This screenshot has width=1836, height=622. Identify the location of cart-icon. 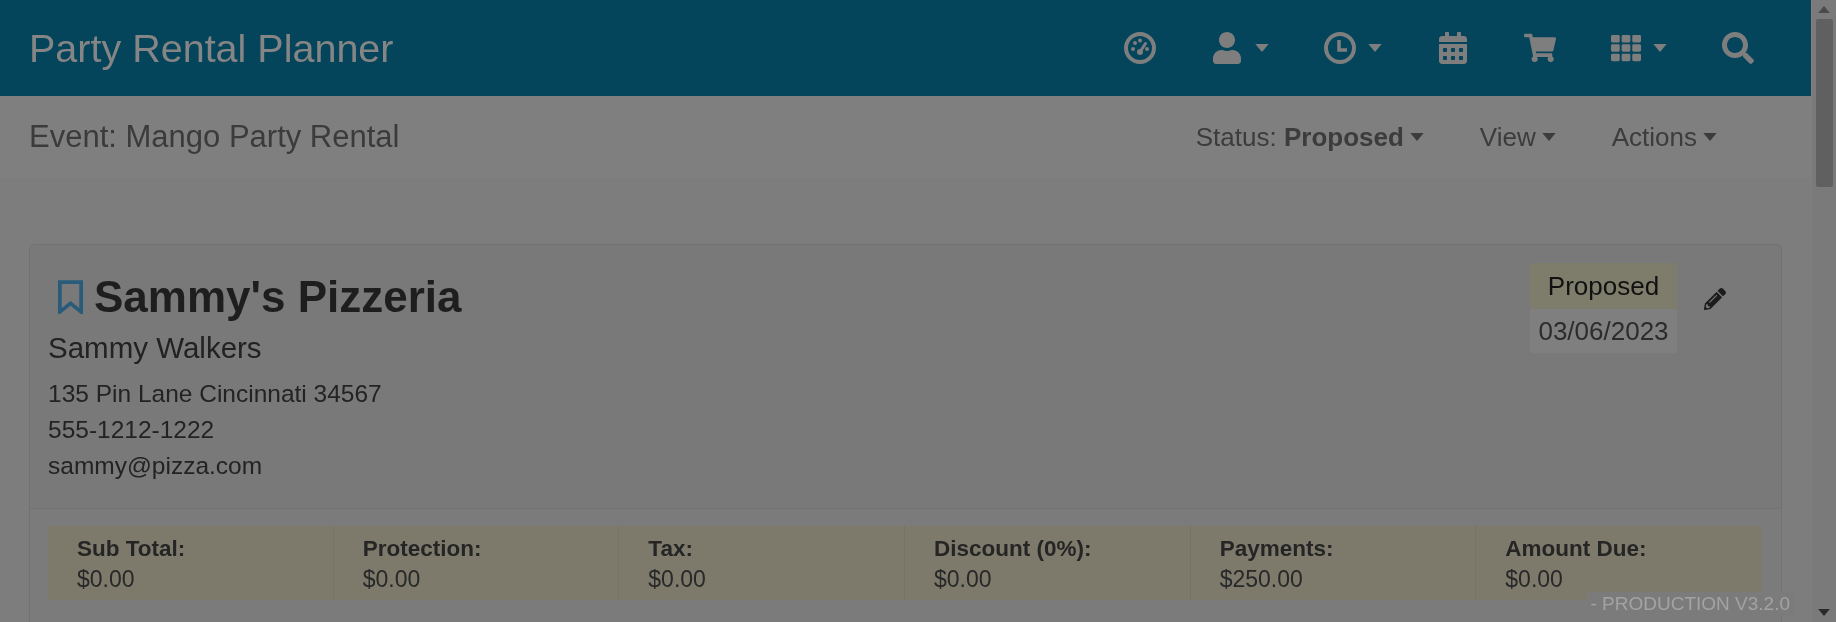
(1540, 48).